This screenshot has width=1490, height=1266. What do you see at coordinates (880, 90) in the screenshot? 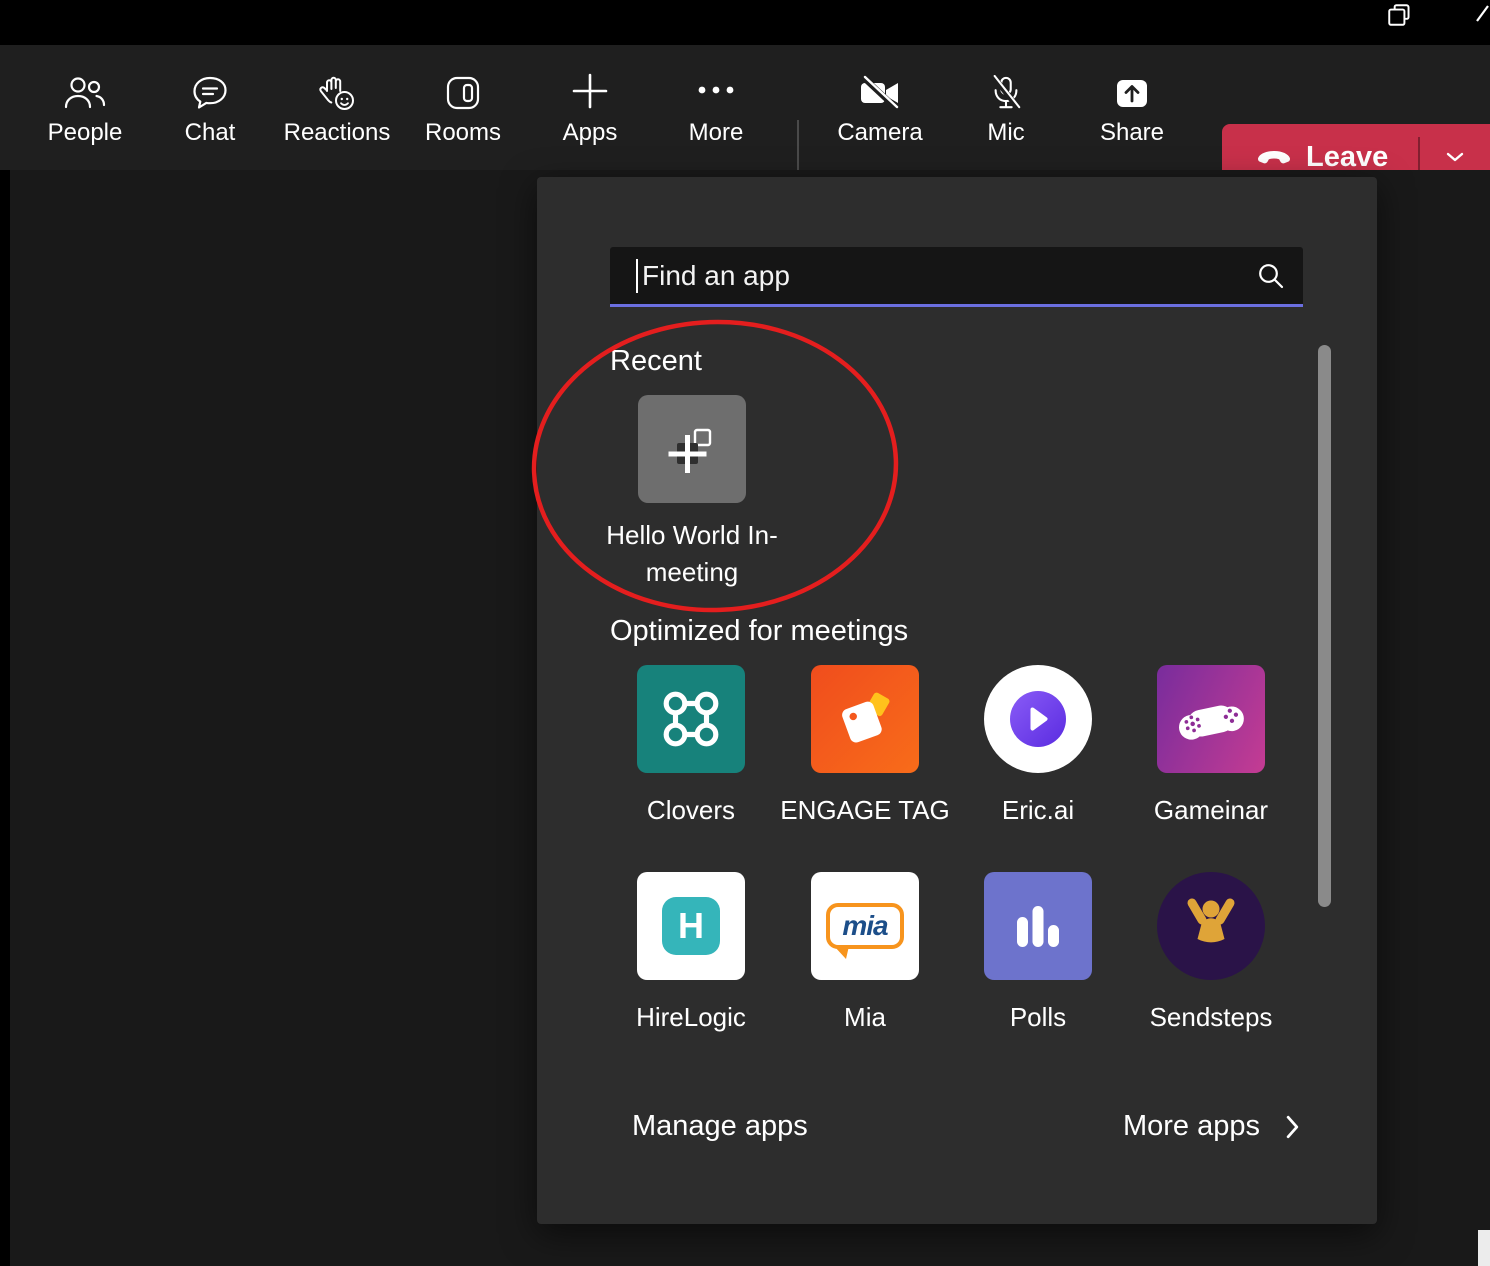
I see `camera-off-icon` at bounding box center [880, 90].